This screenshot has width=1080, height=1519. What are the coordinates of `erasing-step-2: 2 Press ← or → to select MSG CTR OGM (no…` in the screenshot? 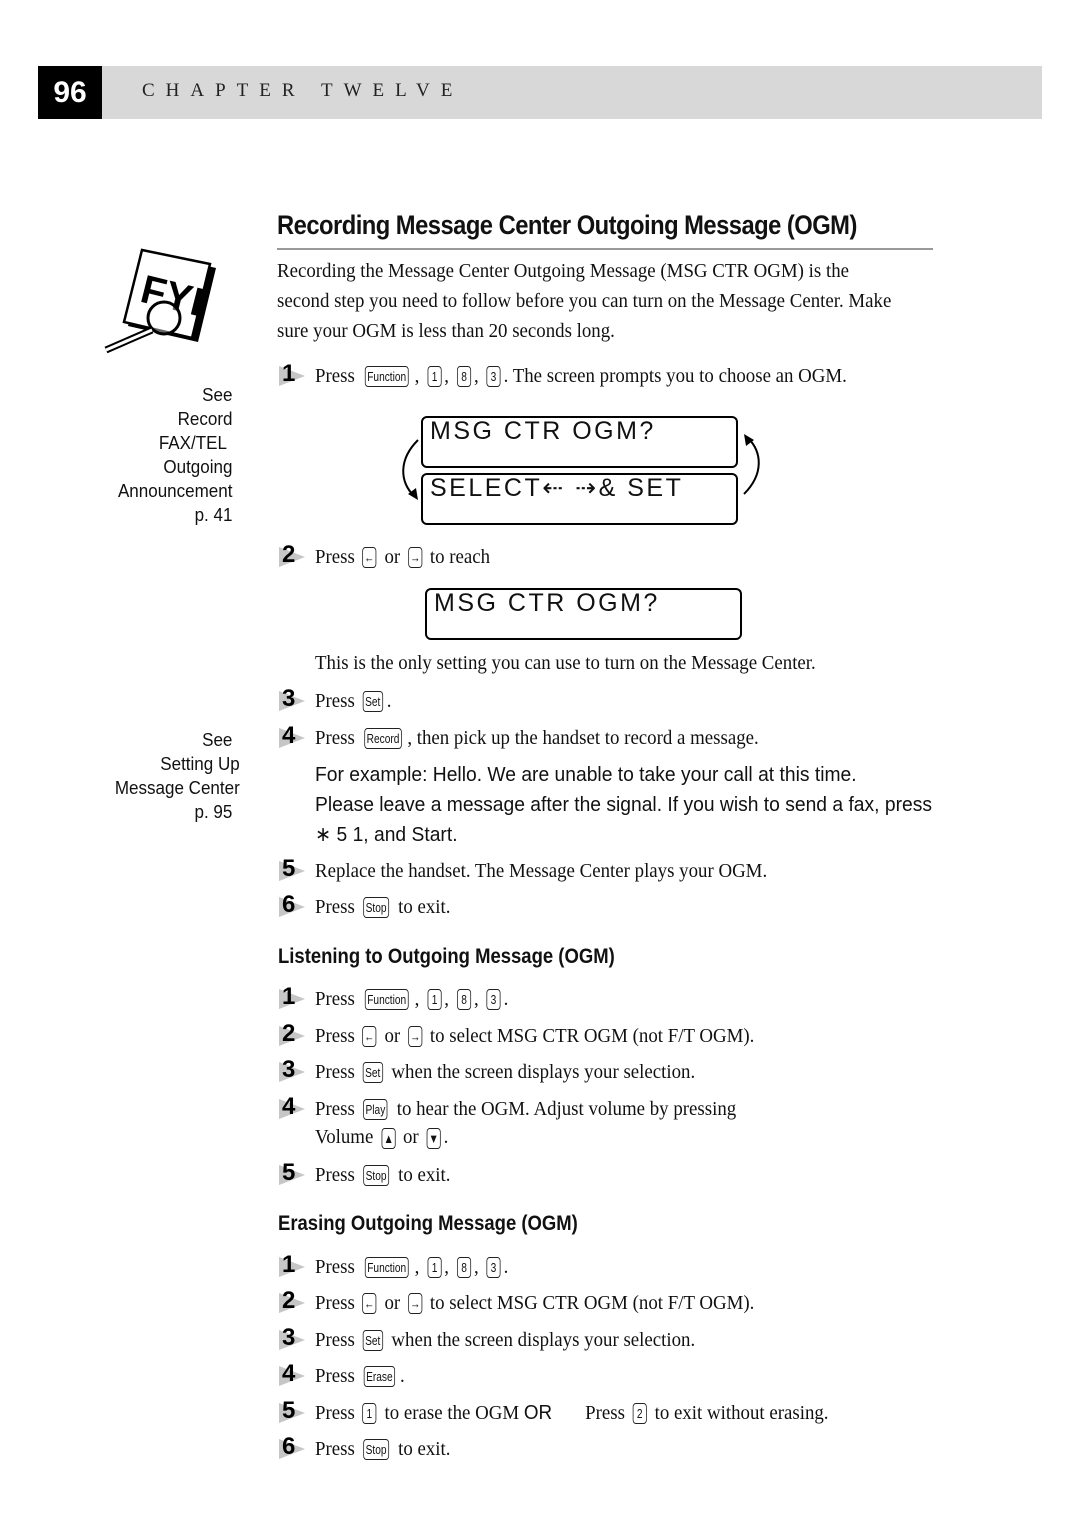 It's located at (536, 1301).